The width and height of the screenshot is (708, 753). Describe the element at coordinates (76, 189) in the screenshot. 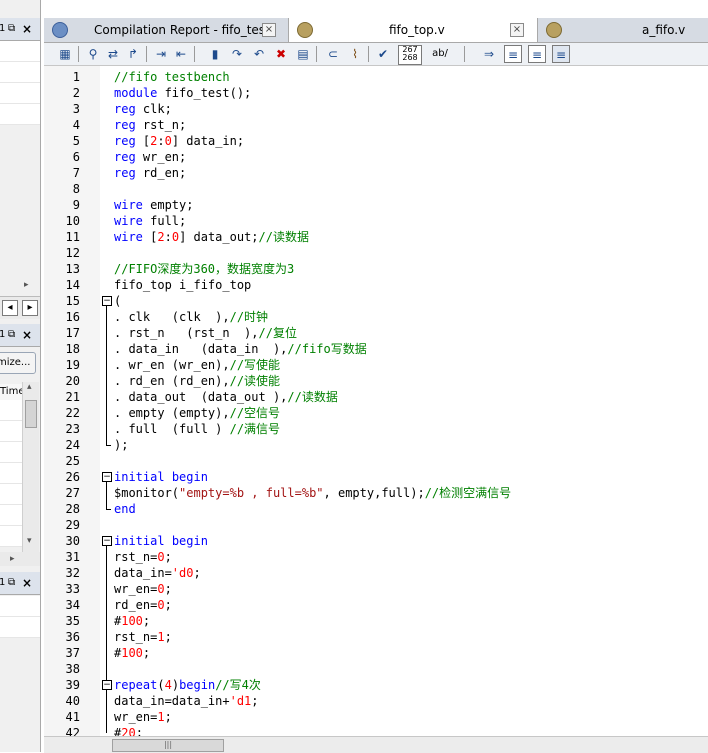

I see `line-number: 8` at that location.